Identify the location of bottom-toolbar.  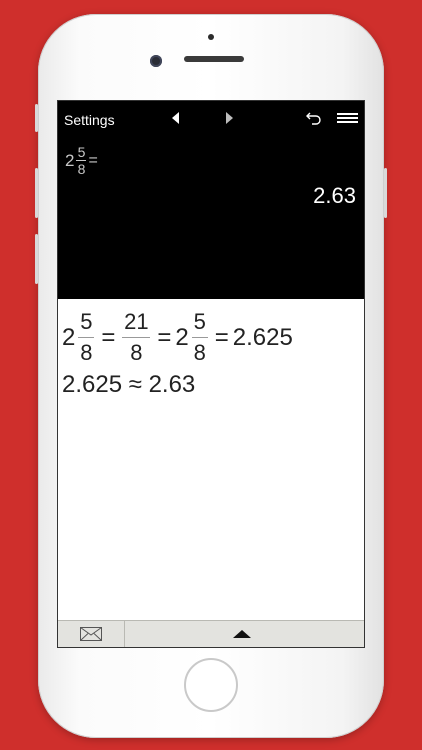
(211, 633).